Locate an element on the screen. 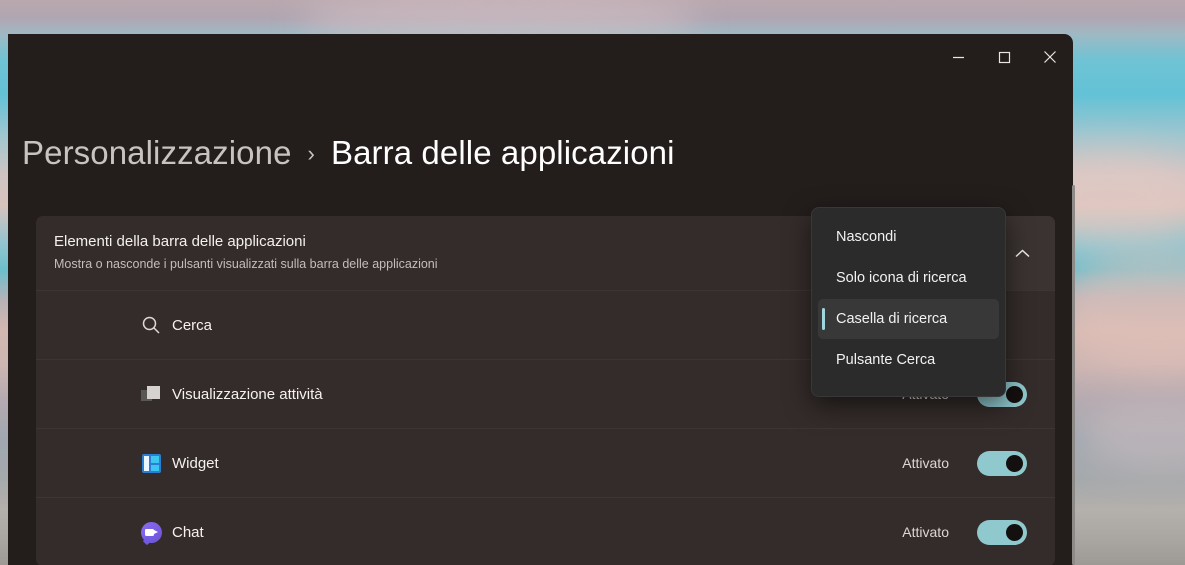  search-icon is located at coordinates (151, 325).